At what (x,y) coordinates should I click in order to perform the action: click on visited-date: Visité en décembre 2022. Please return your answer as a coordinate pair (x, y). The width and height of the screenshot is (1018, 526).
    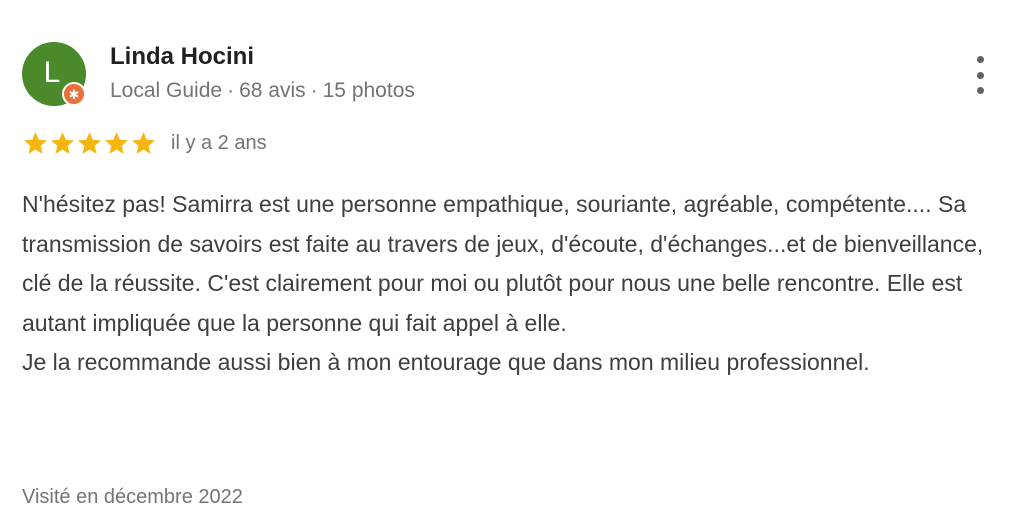
    Looking at the image, I should click on (132, 497).